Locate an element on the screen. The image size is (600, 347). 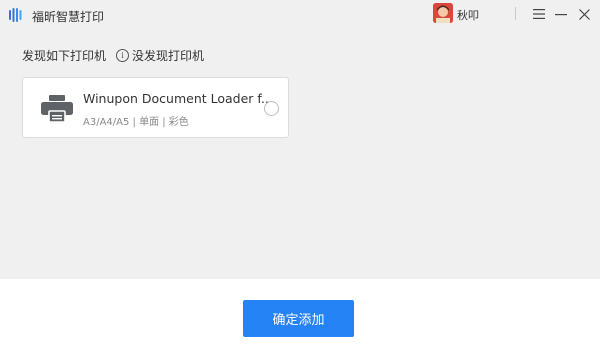
minimize-button is located at coordinates (561, 14).